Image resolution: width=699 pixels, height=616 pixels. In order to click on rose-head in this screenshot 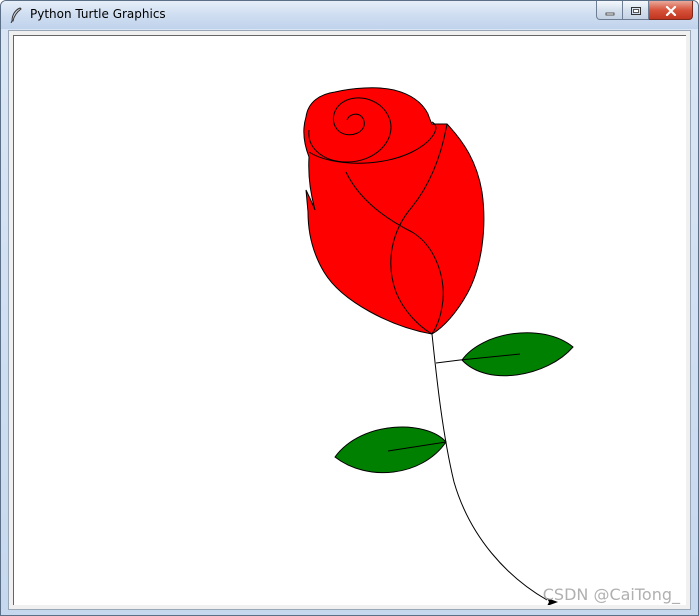, I will do `click(394, 211)`.